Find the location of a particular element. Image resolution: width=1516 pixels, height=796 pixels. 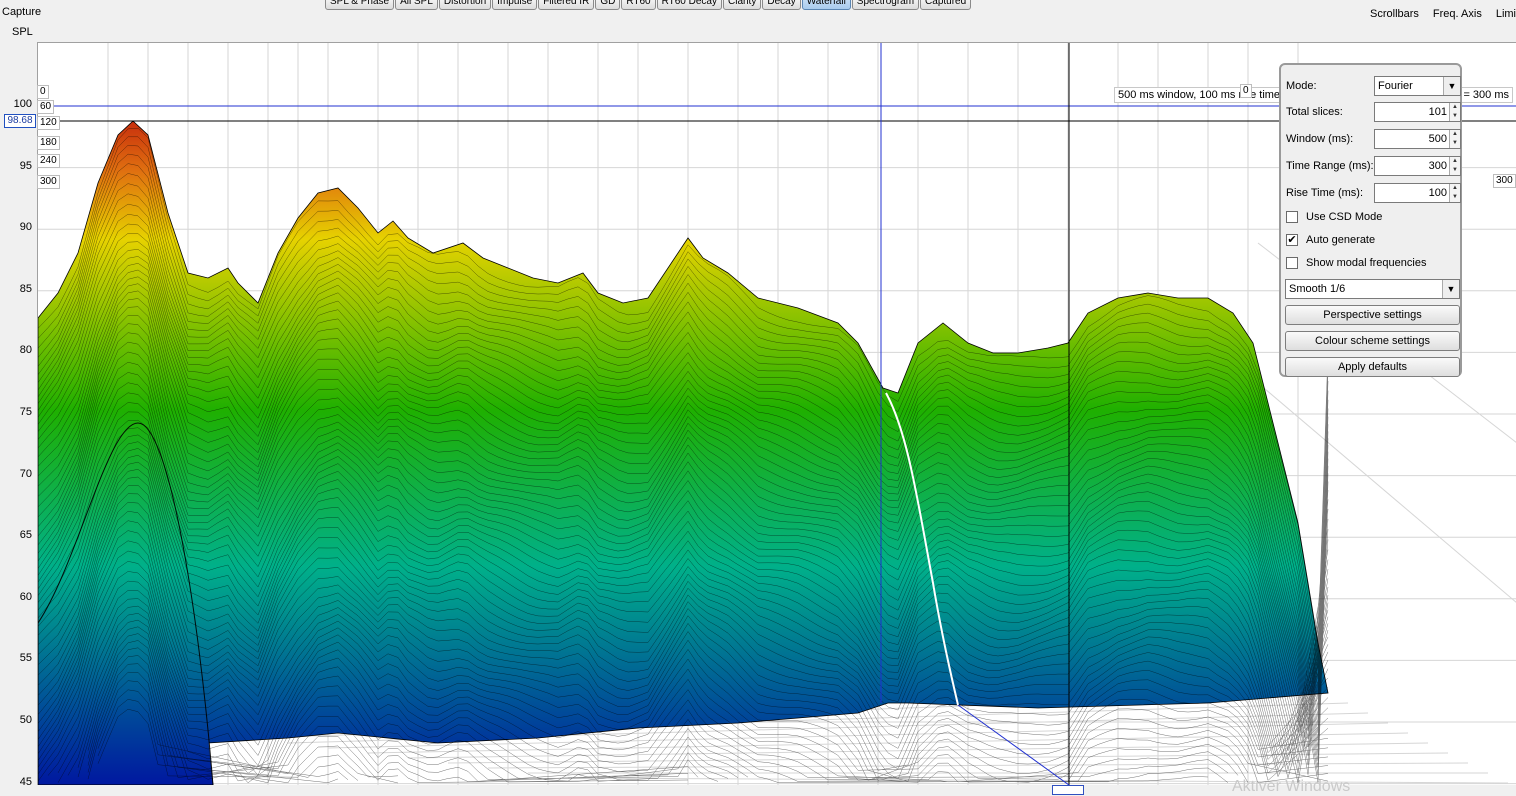

rise-time-label: Rise Time (ms): is located at coordinates (1324, 193).